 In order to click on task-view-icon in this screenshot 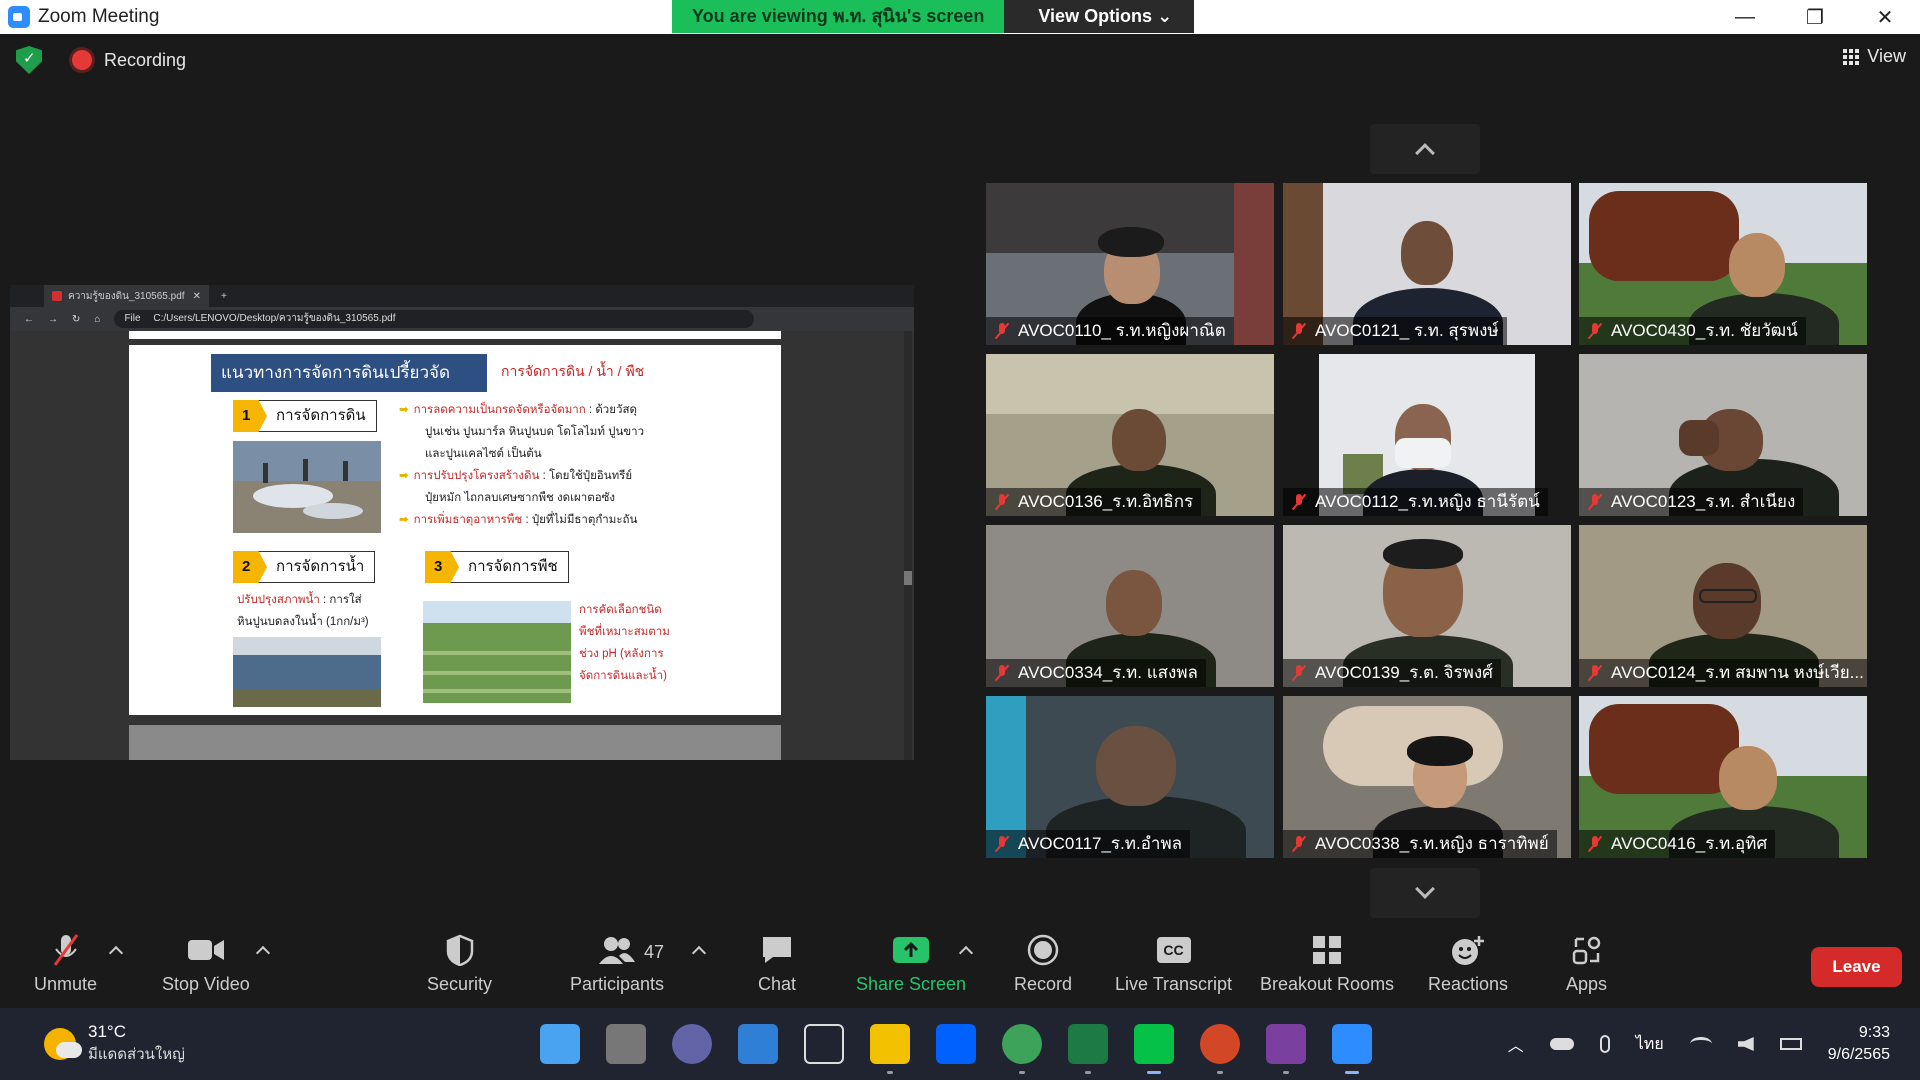, I will do `click(626, 1044)`.